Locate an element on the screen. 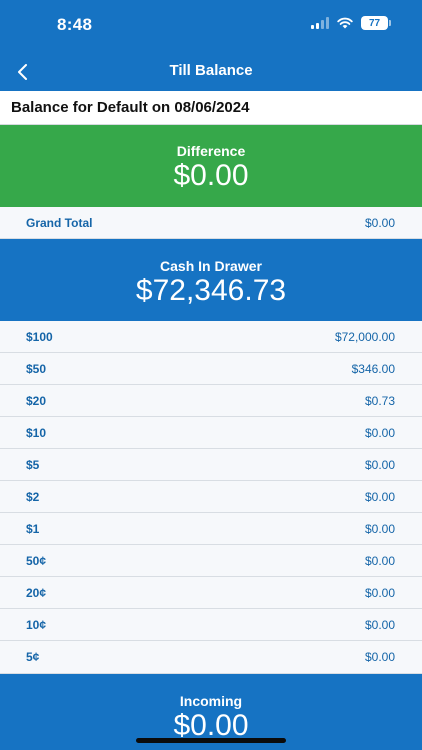  denomination-row: $100 $72,000.00 is located at coordinates (211, 337).